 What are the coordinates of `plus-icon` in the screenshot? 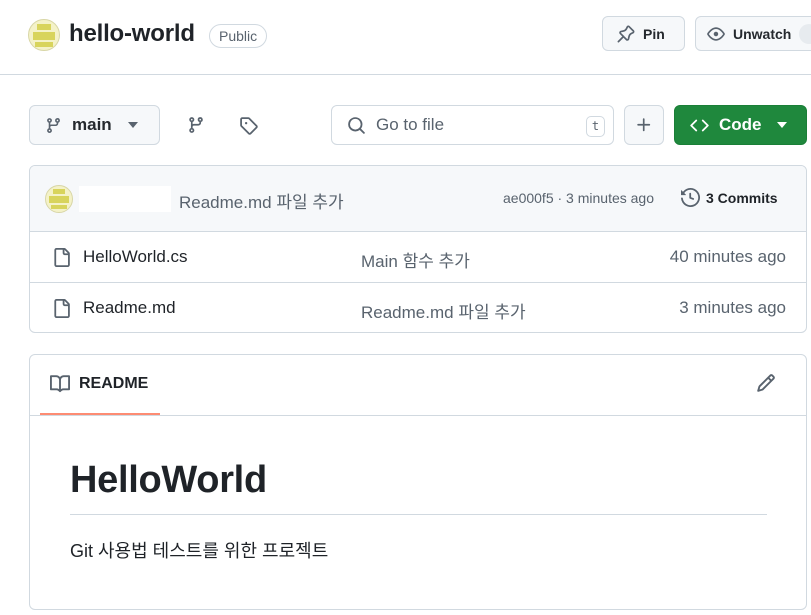 It's located at (644, 125).